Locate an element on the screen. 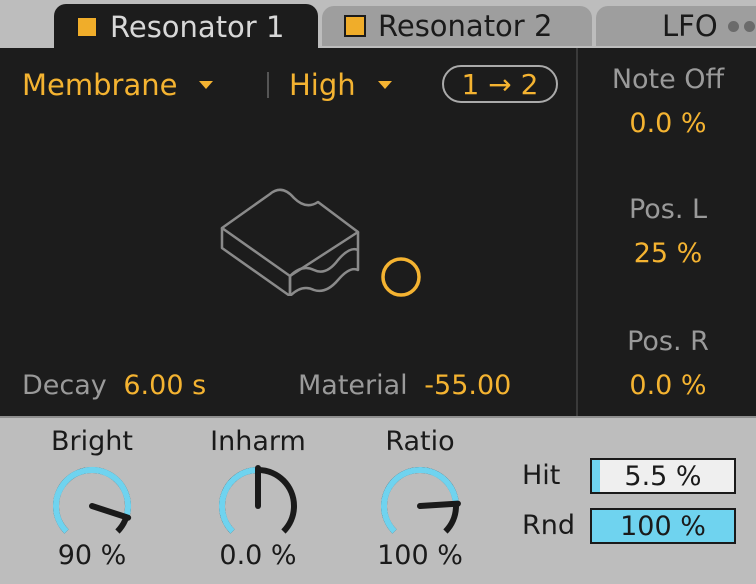 This screenshot has width=756, height=584. material-label: Material is located at coordinates (353, 385).